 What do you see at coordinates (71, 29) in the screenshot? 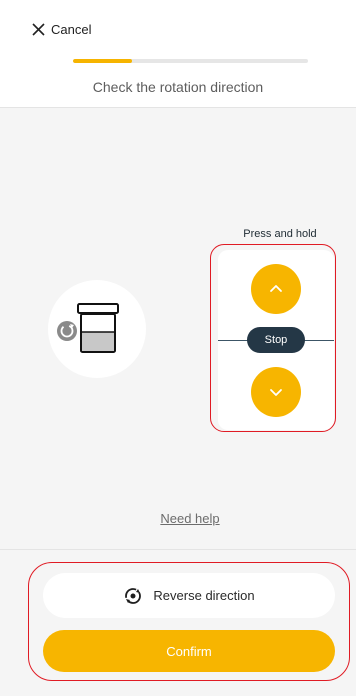
I see `cancel-label: Cancel` at bounding box center [71, 29].